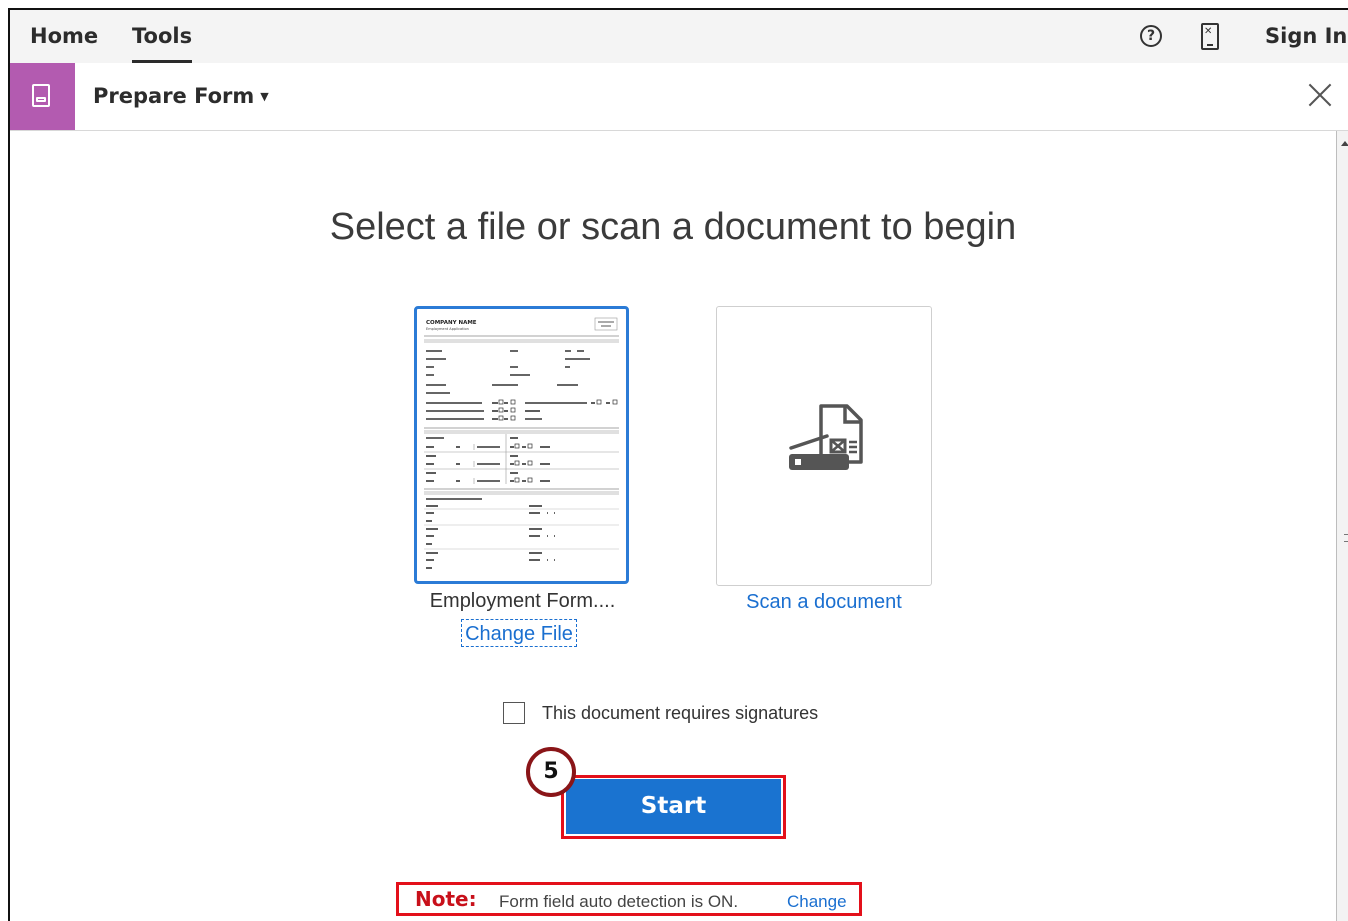 The image size is (1348, 921). I want to click on thumb-subtitle: Employment Application, so click(447, 329).